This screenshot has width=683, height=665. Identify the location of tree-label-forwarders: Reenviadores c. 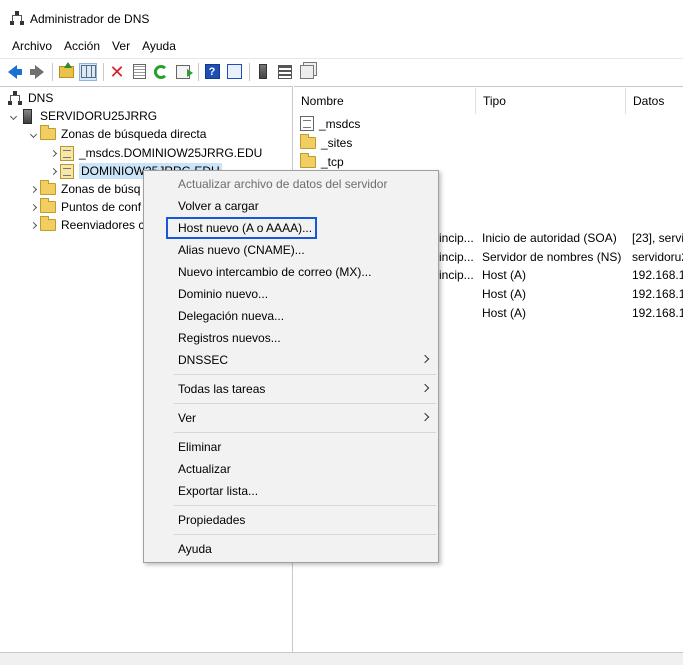
(103, 225).